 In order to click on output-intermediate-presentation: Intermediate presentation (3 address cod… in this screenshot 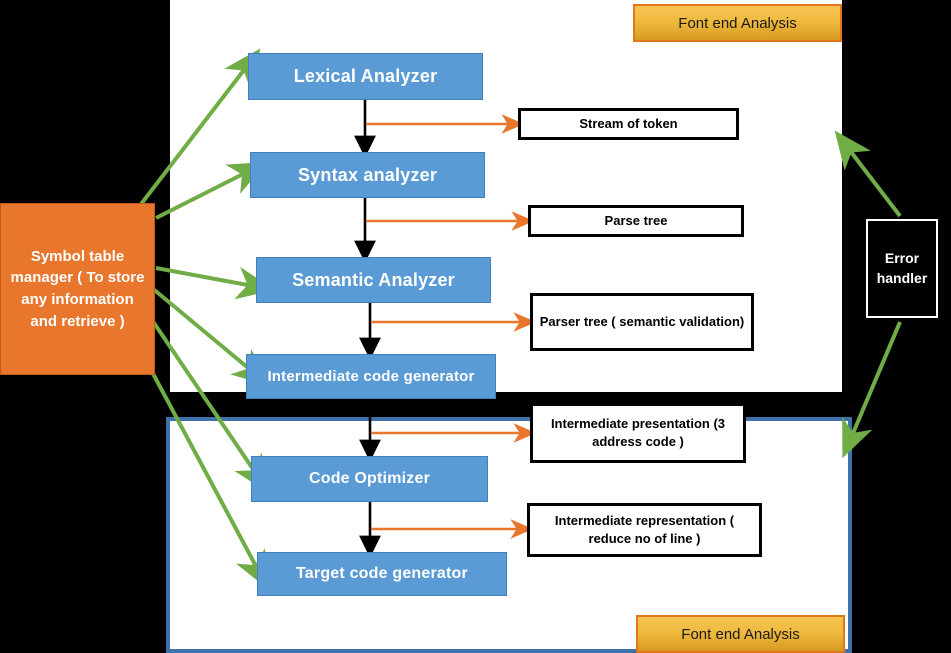, I will do `click(638, 433)`.